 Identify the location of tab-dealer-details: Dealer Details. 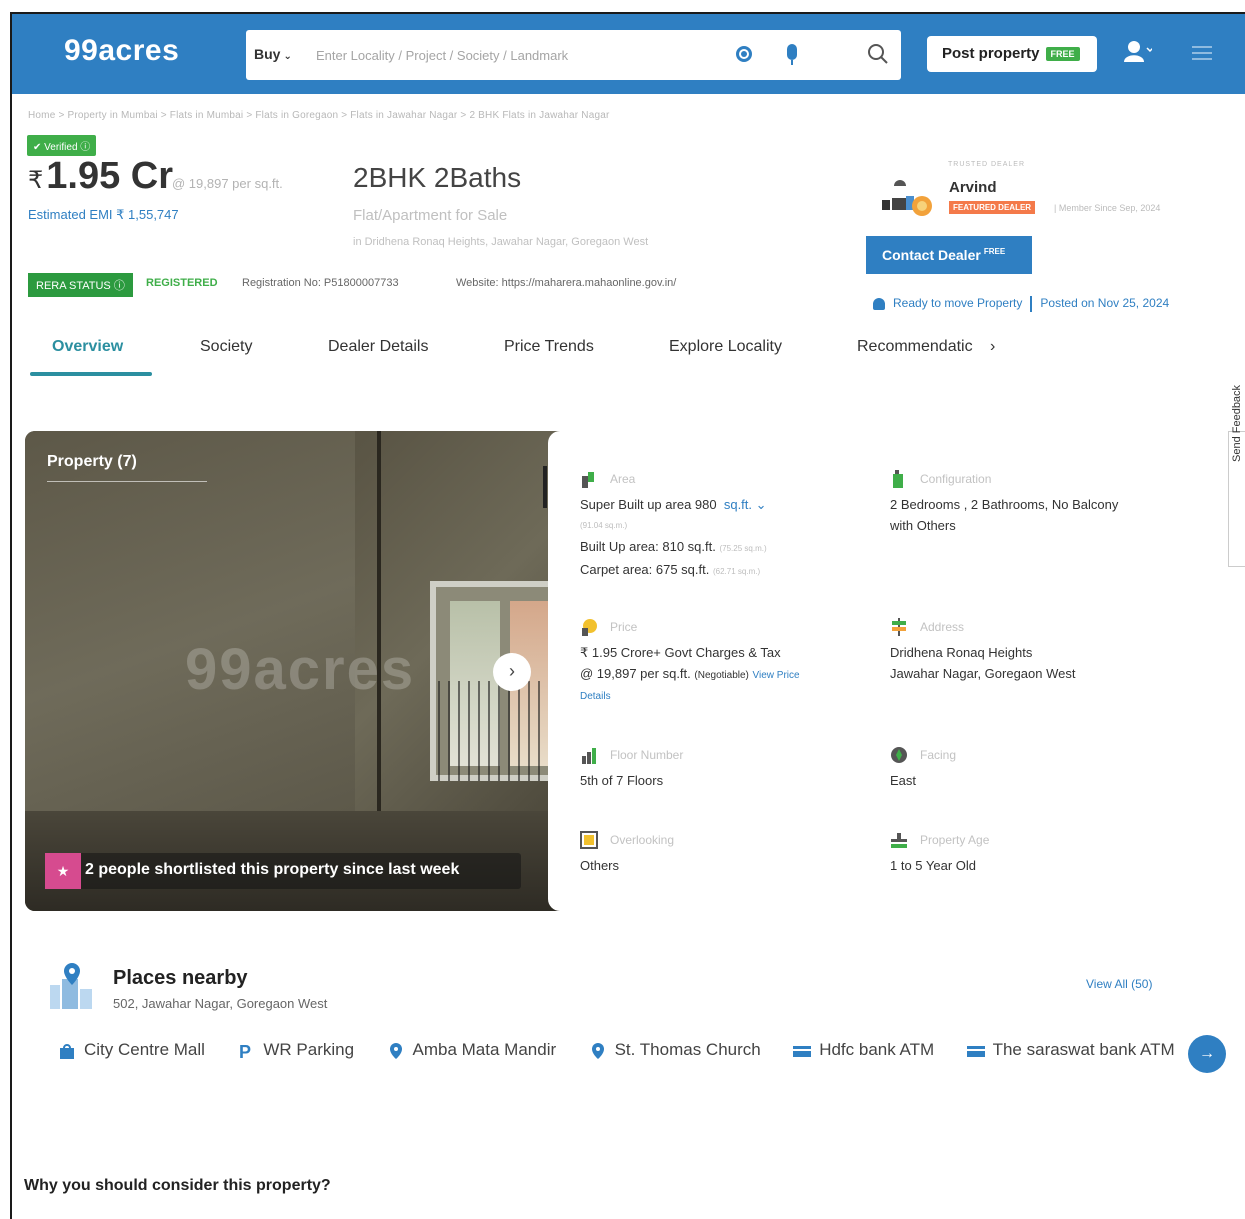
(378, 347).